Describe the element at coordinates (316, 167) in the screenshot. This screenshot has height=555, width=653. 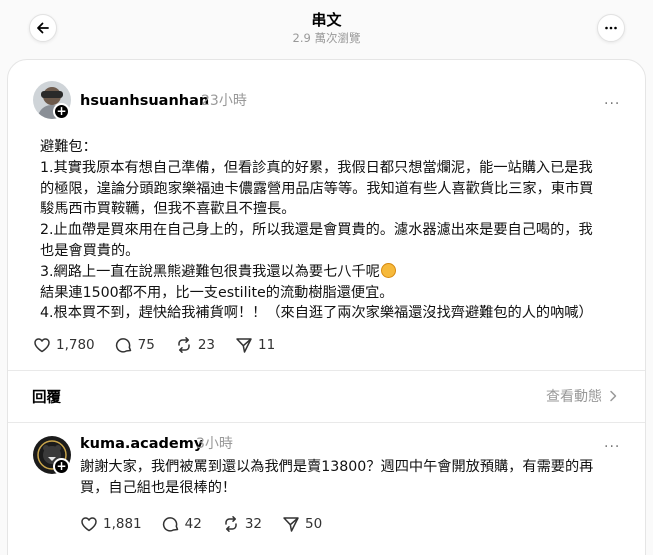
I see `post-line: 1.其實我原本有想自己準備，但看診真的好累，我假日都只想當爛泥，能一站購入已是我` at that location.